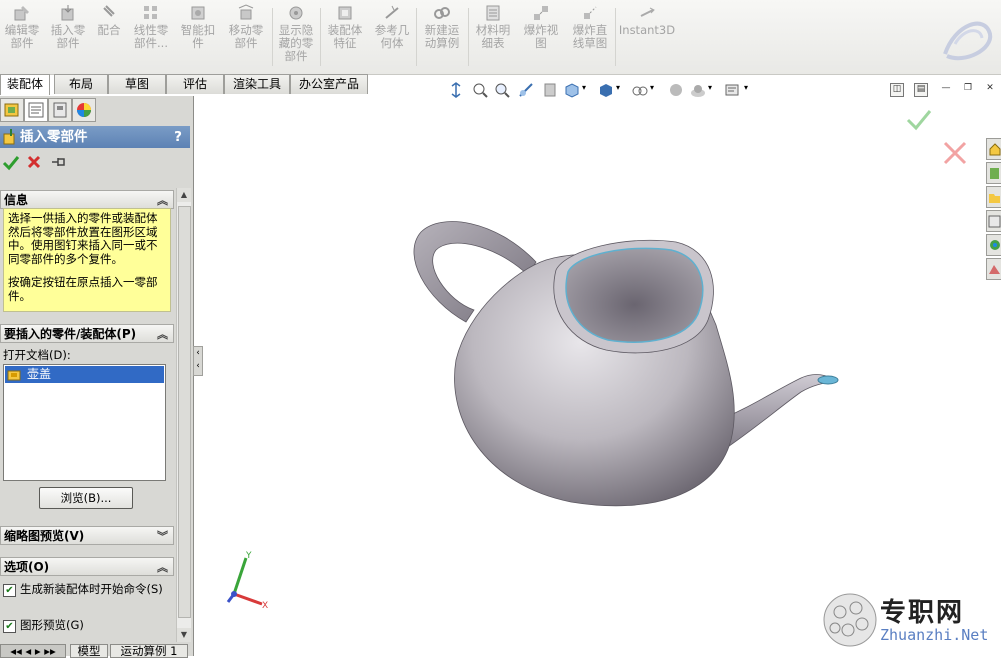 The height and width of the screenshot is (658, 1001). What do you see at coordinates (246, 37) in the screenshot?
I see `move-component-button: 移动零部件` at bounding box center [246, 37].